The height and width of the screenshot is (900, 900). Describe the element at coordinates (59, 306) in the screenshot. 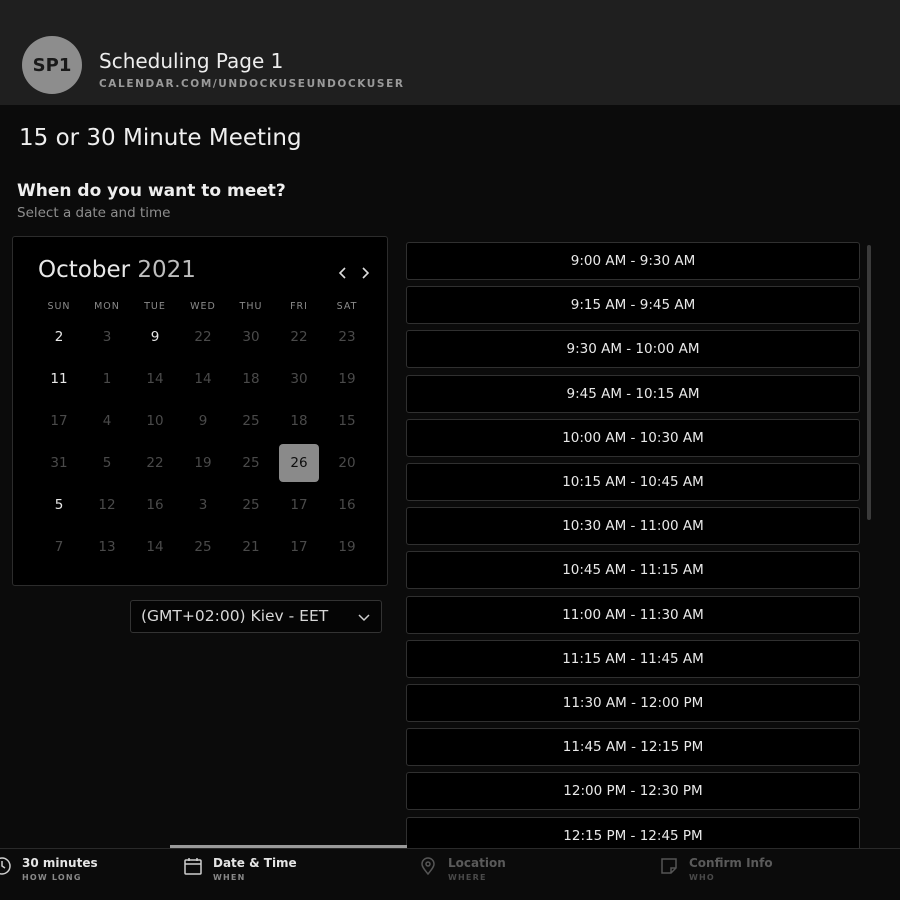

I see `weekday-label-sun: SUN` at that location.